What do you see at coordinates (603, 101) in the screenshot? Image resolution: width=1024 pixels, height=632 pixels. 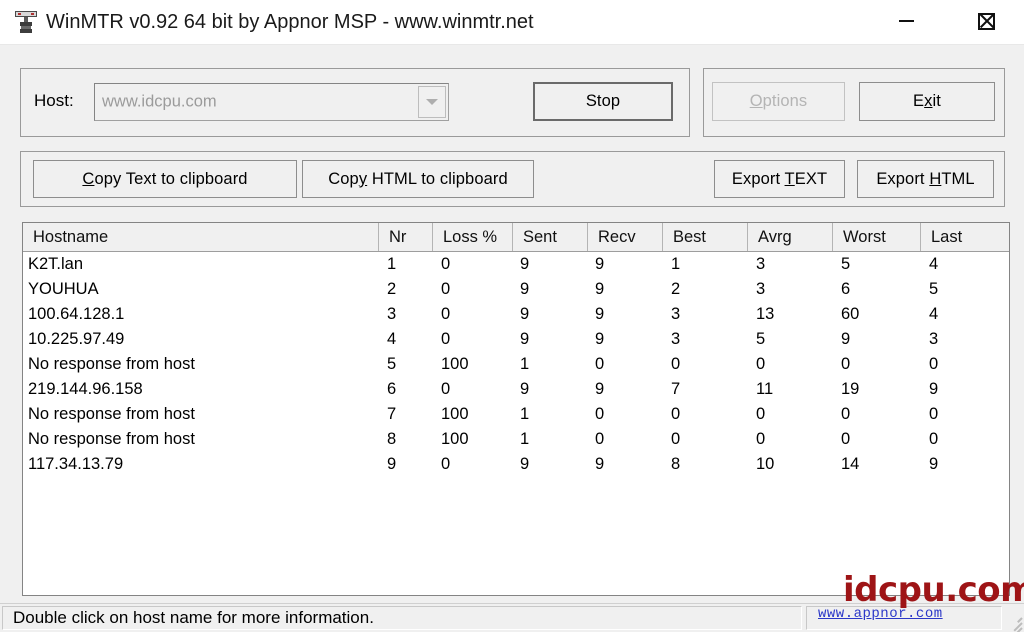 I see `stop-button: Stop` at bounding box center [603, 101].